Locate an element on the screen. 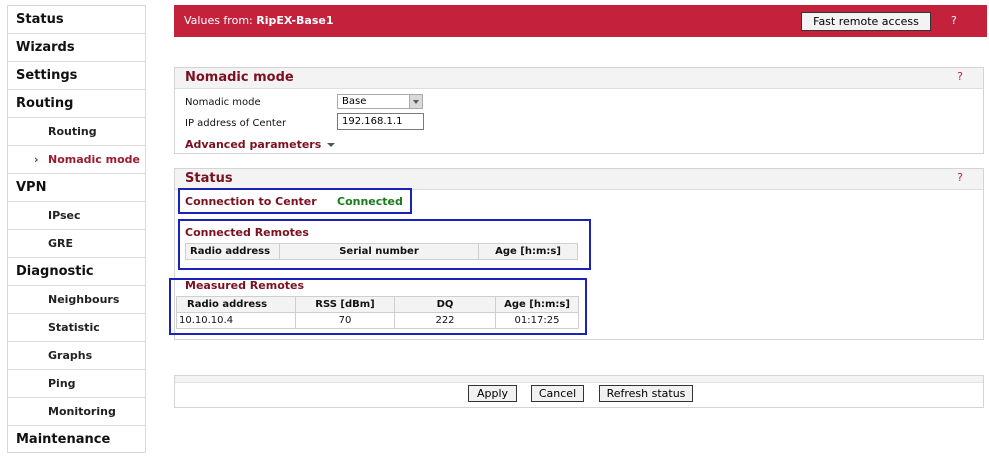  caret-down-icon is located at coordinates (331, 145).